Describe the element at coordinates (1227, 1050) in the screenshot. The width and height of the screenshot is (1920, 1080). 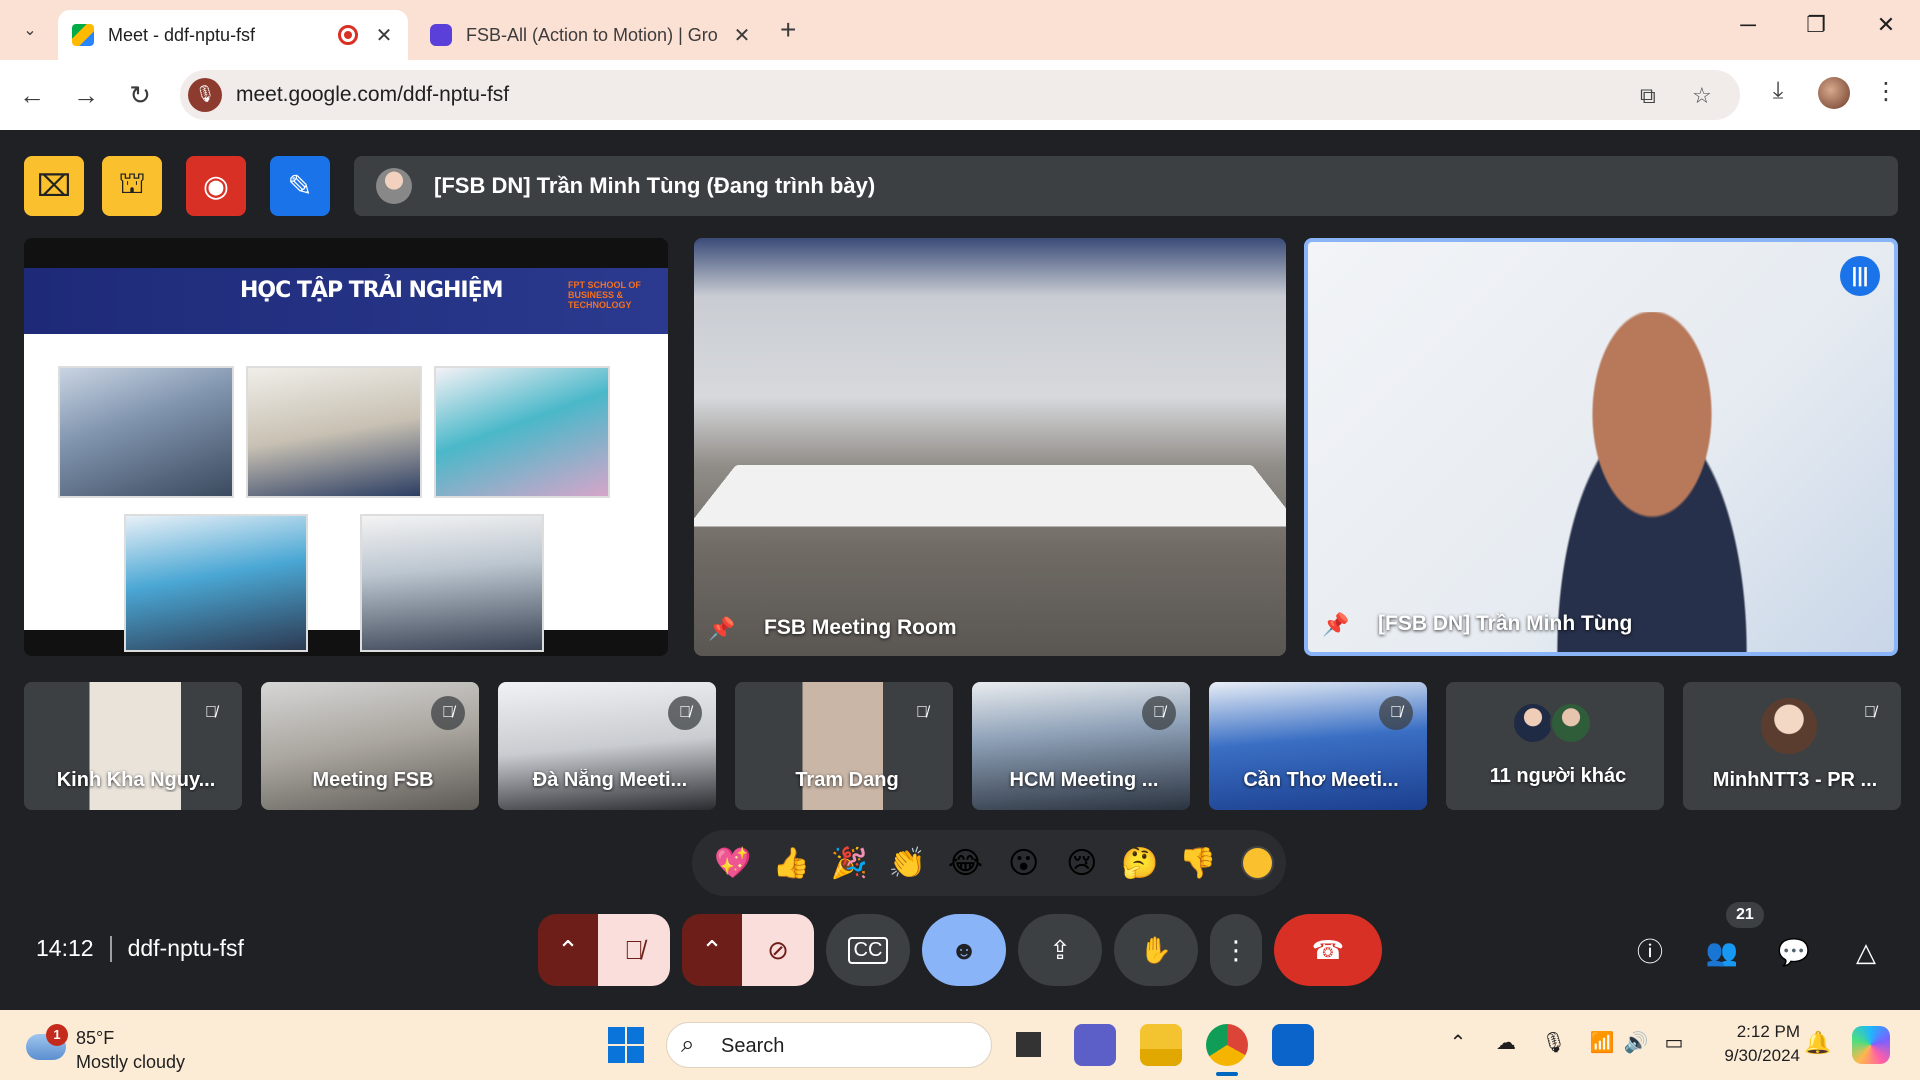
I see `chrome-icon` at that location.